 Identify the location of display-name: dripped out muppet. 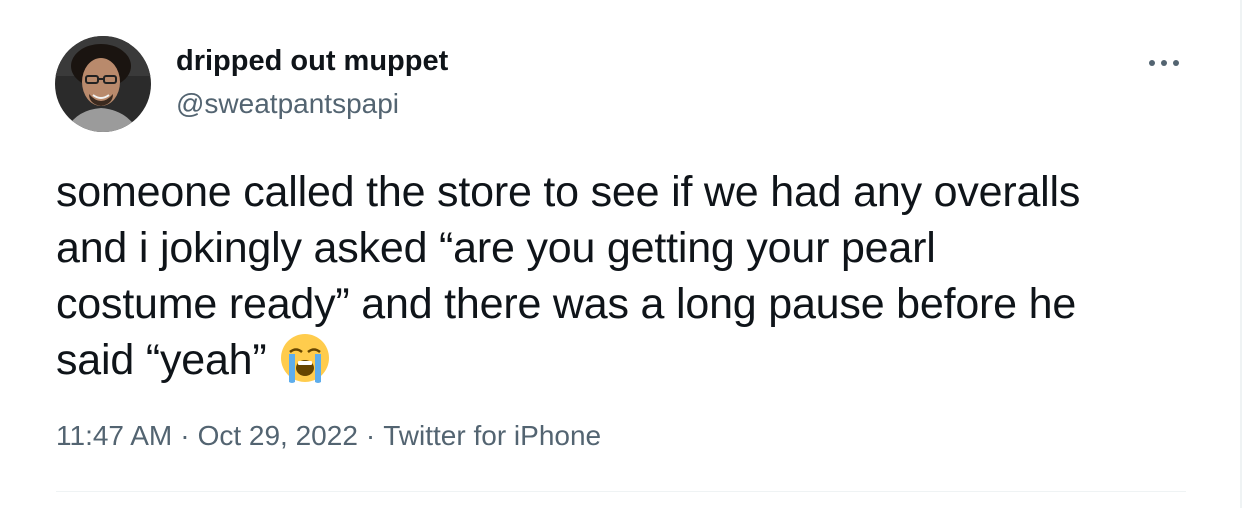
(312, 61).